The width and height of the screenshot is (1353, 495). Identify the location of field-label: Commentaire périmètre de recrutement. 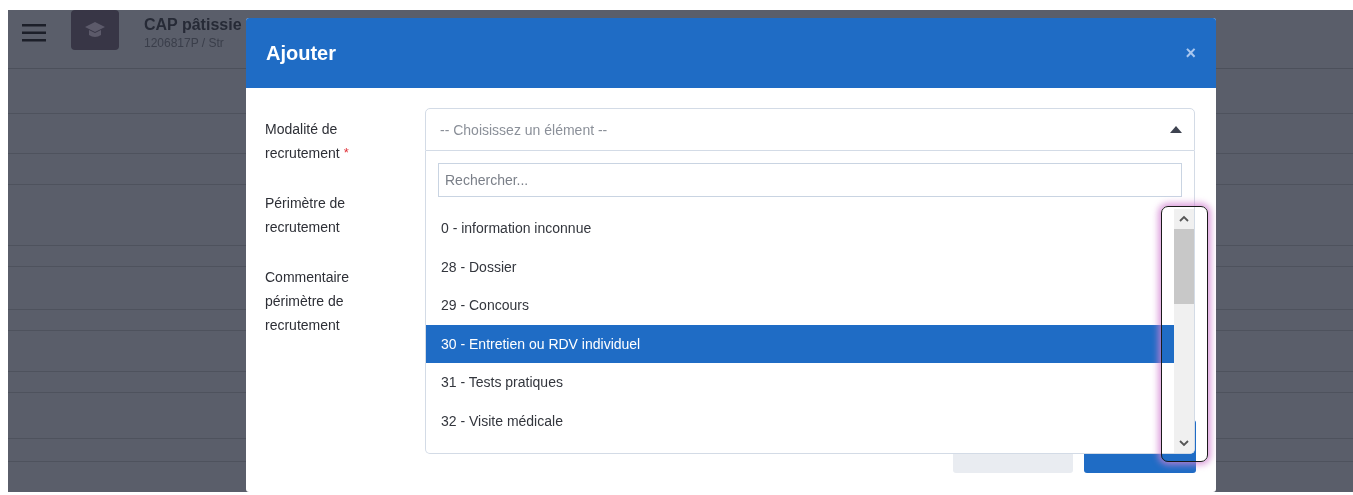
(308, 301).